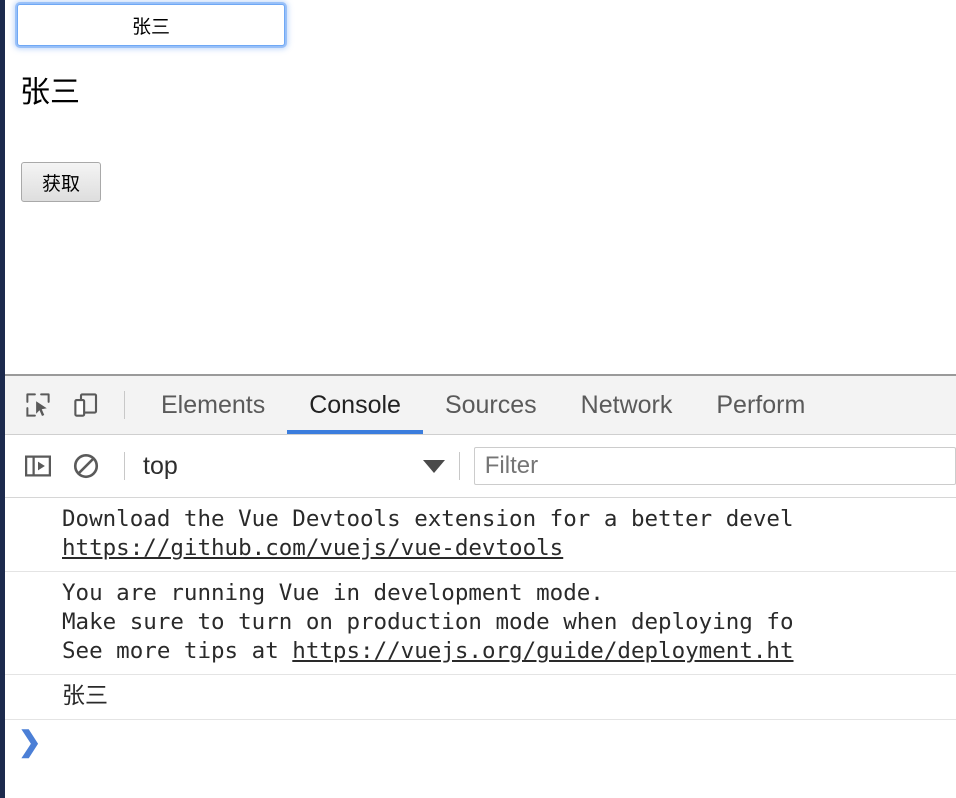 This screenshot has width=956, height=798. Describe the element at coordinates (714, 466) in the screenshot. I see `console-filter-input` at that location.